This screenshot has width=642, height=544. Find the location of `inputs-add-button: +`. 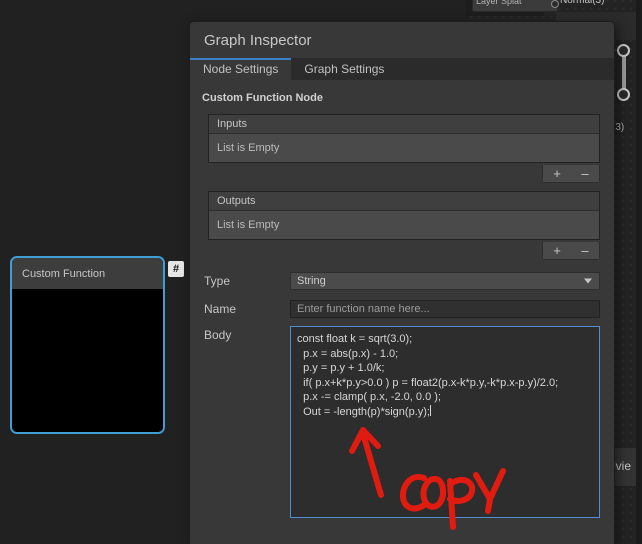

inputs-add-button: + is located at coordinates (557, 173).